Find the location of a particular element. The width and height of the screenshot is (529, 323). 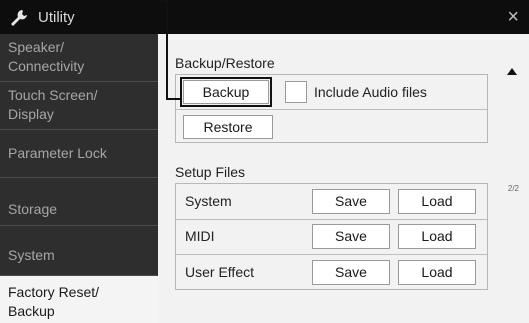

system-save-button: Save is located at coordinates (351, 201).